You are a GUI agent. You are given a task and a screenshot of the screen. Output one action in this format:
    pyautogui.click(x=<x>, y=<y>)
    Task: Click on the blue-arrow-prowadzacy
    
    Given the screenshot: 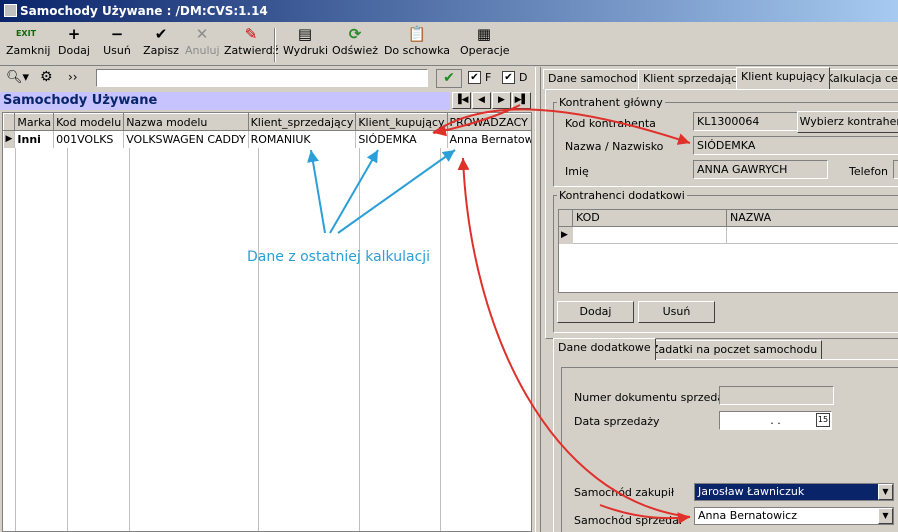 What is the action you would take?
    pyautogui.click(x=396, y=191)
    